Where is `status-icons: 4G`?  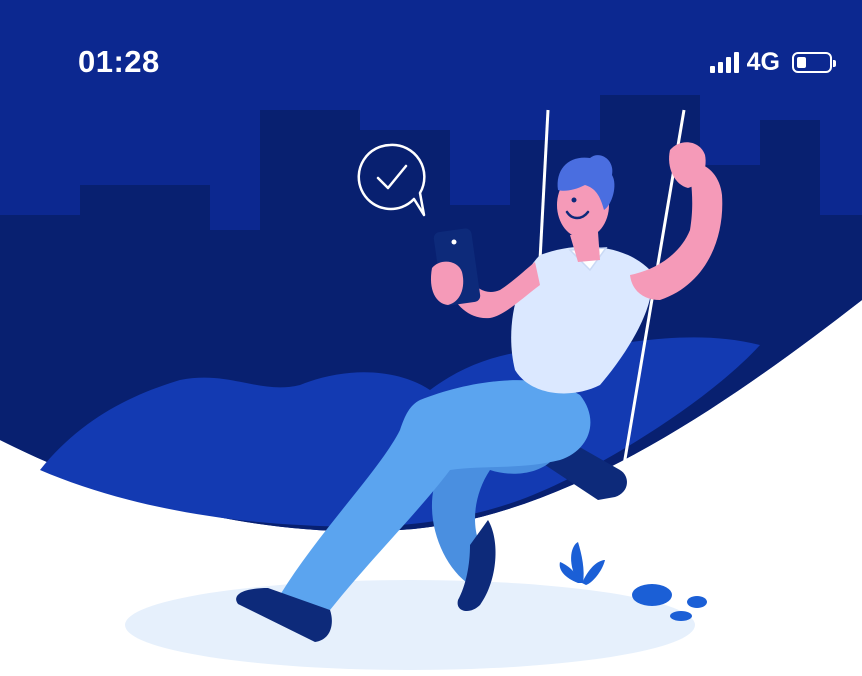
status-icons: 4G is located at coordinates (772, 61).